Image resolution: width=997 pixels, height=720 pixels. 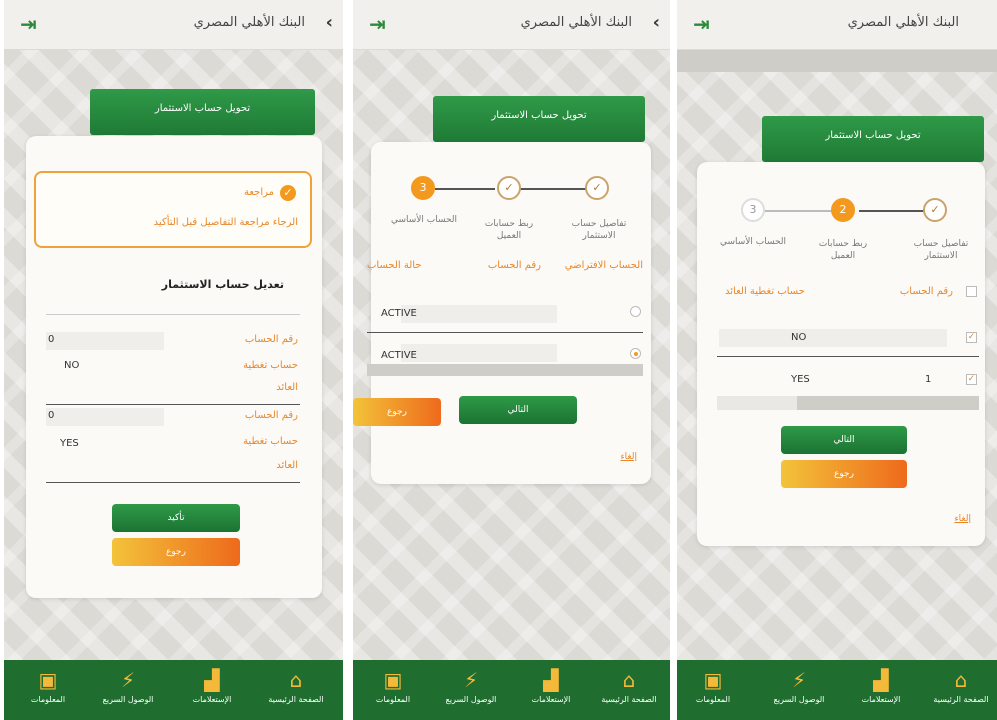 I want to click on default-radio, so click(x=635, y=311).